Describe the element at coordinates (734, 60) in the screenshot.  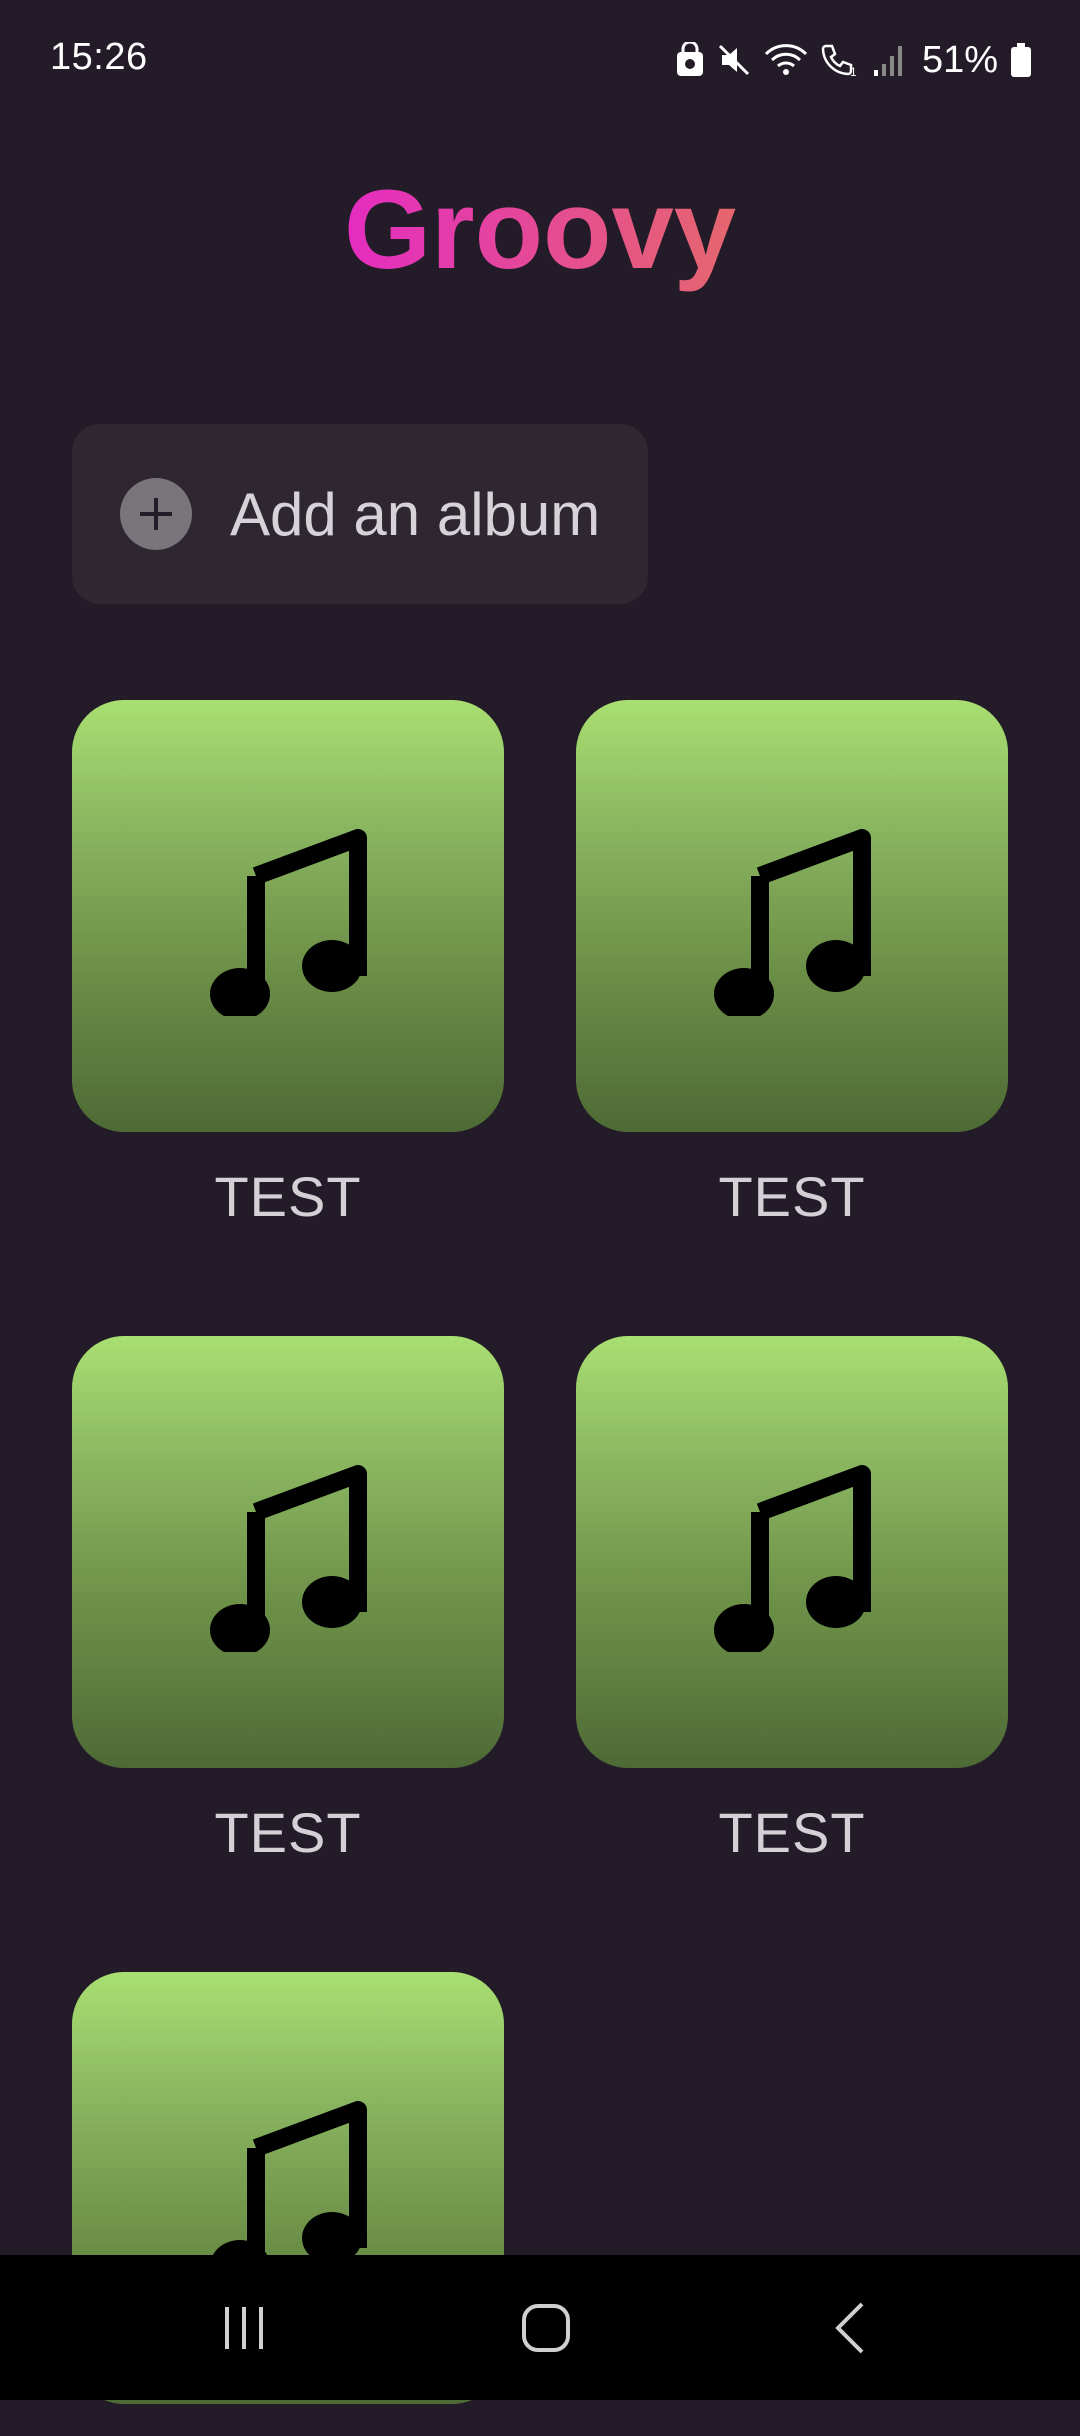
I see `mute-icon` at that location.